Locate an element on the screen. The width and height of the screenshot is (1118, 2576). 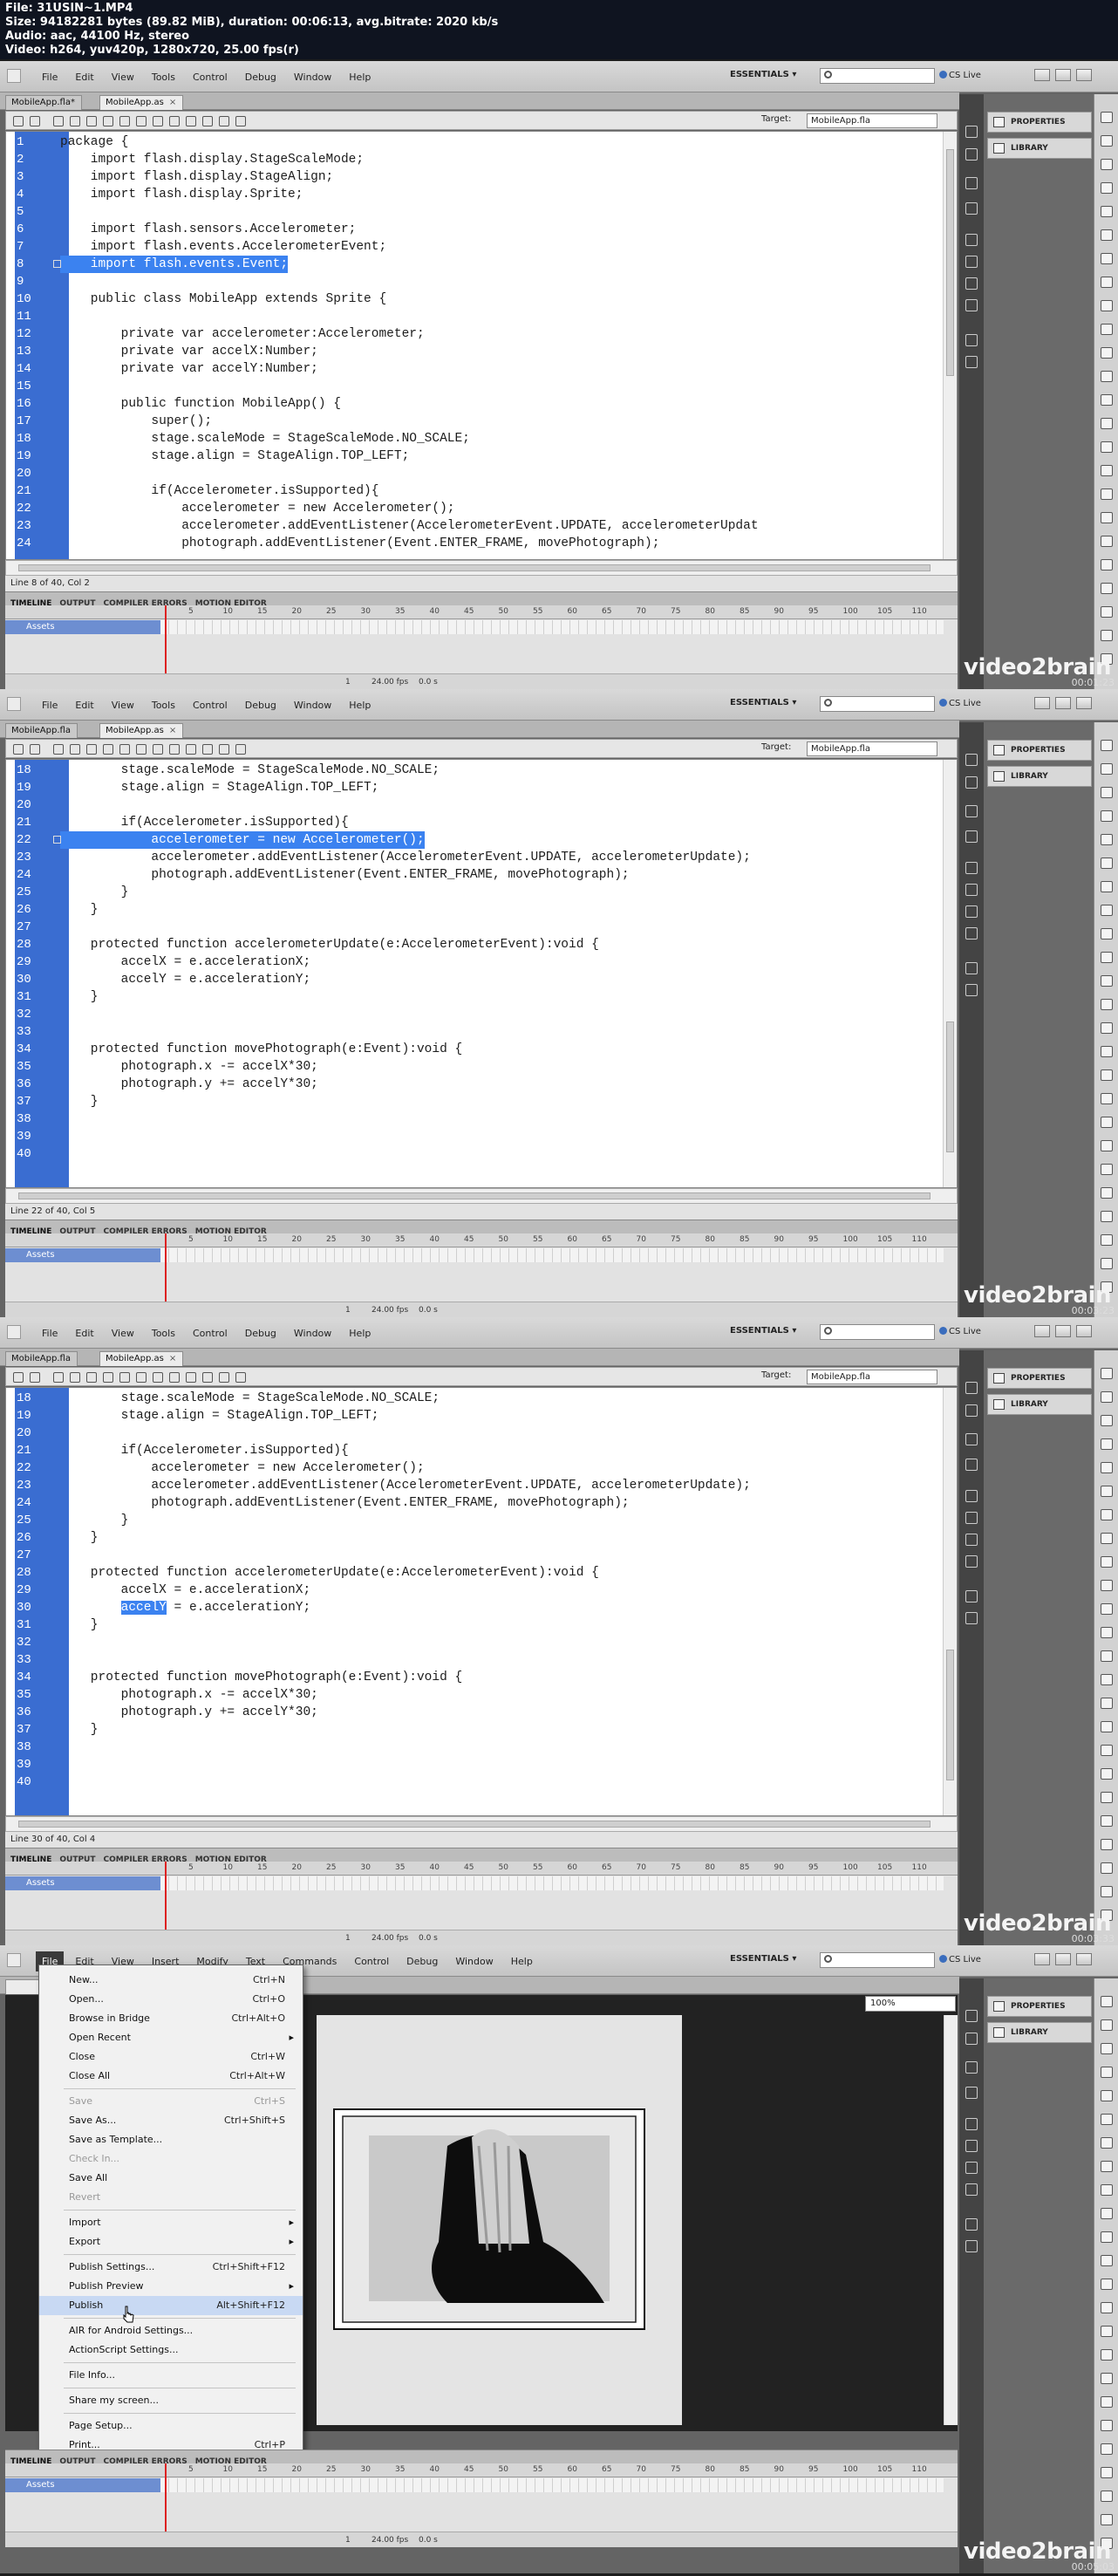
scroll-thumb is located at coordinates (950, 1087).